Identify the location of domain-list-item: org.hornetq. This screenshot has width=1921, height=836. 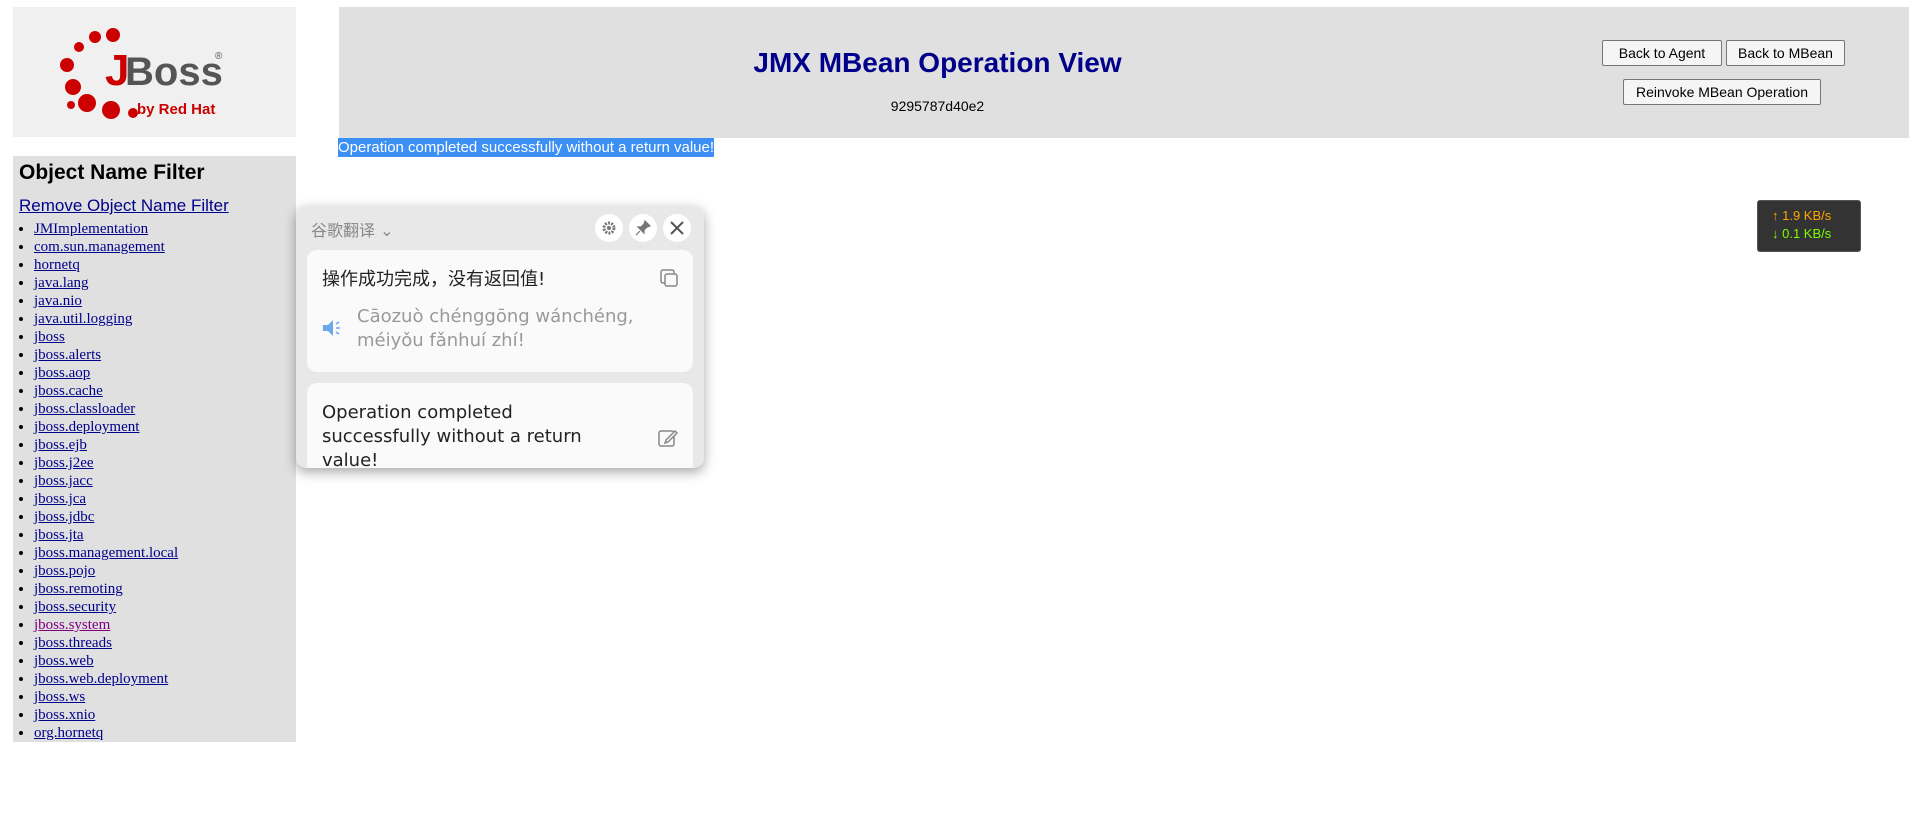
(106, 733).